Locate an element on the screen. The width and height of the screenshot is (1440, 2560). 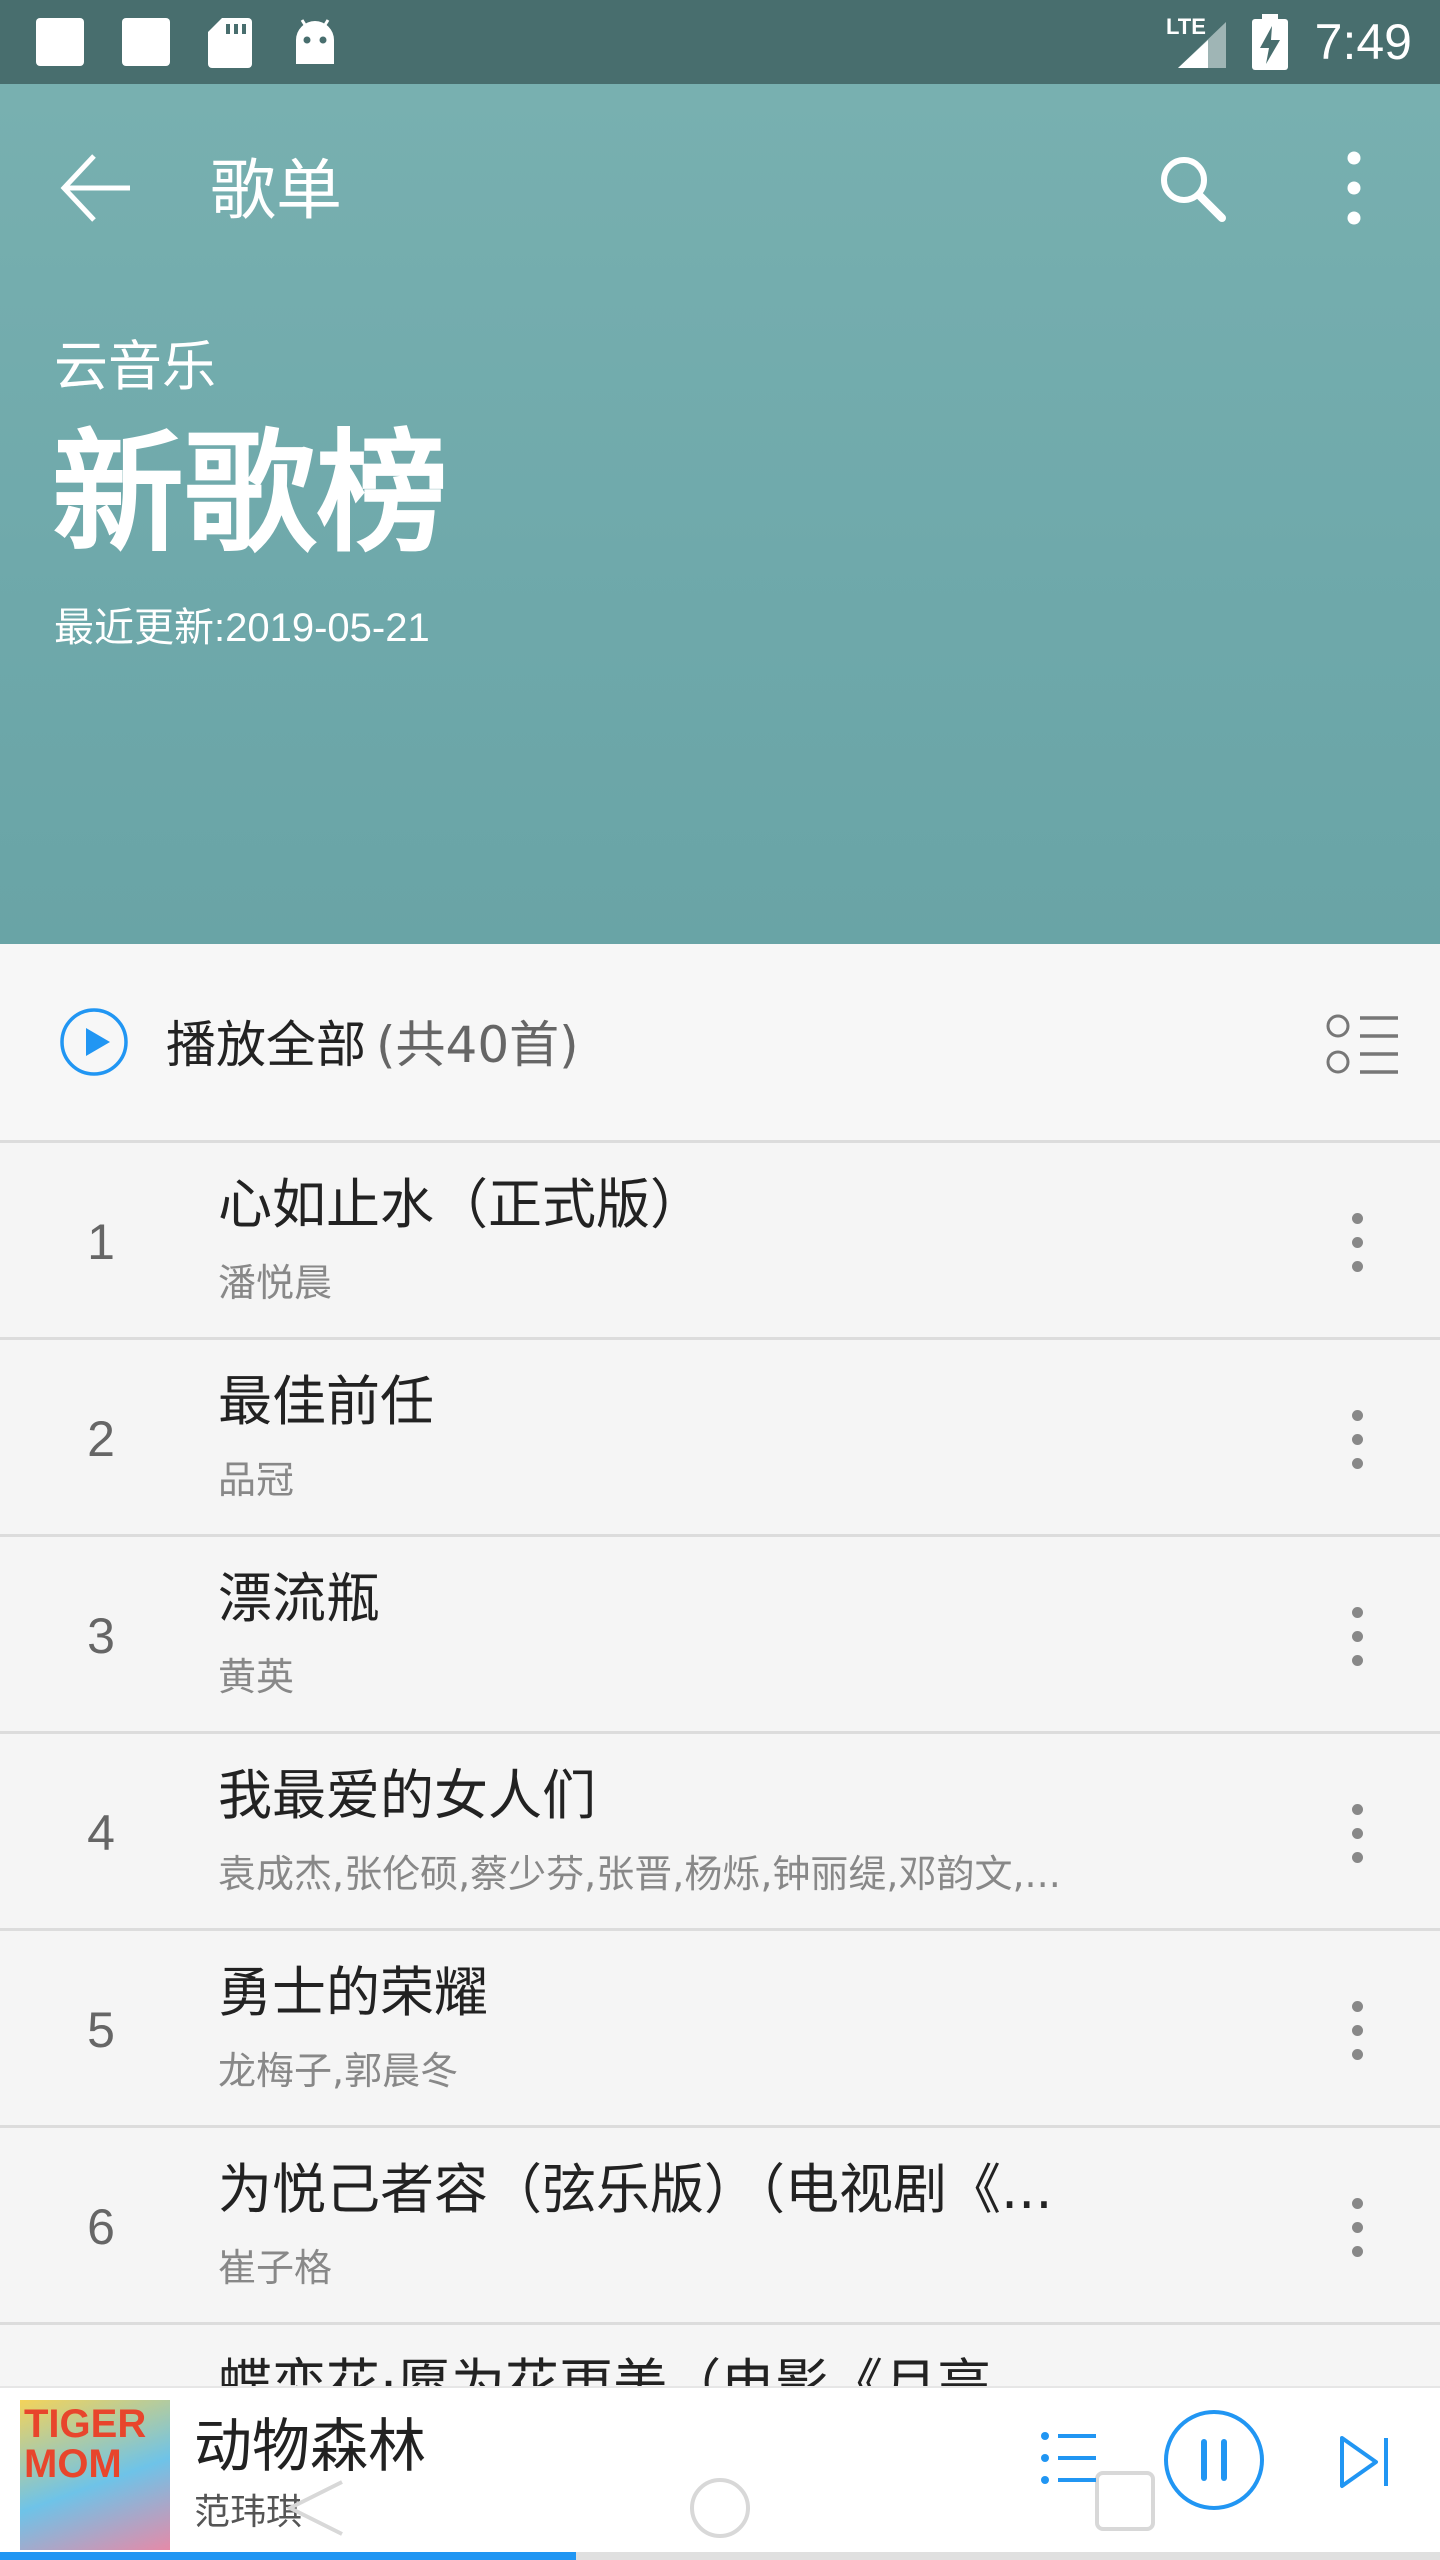
song-row: 3 漂流瓶 黄英 is located at coordinates (720, 1635).